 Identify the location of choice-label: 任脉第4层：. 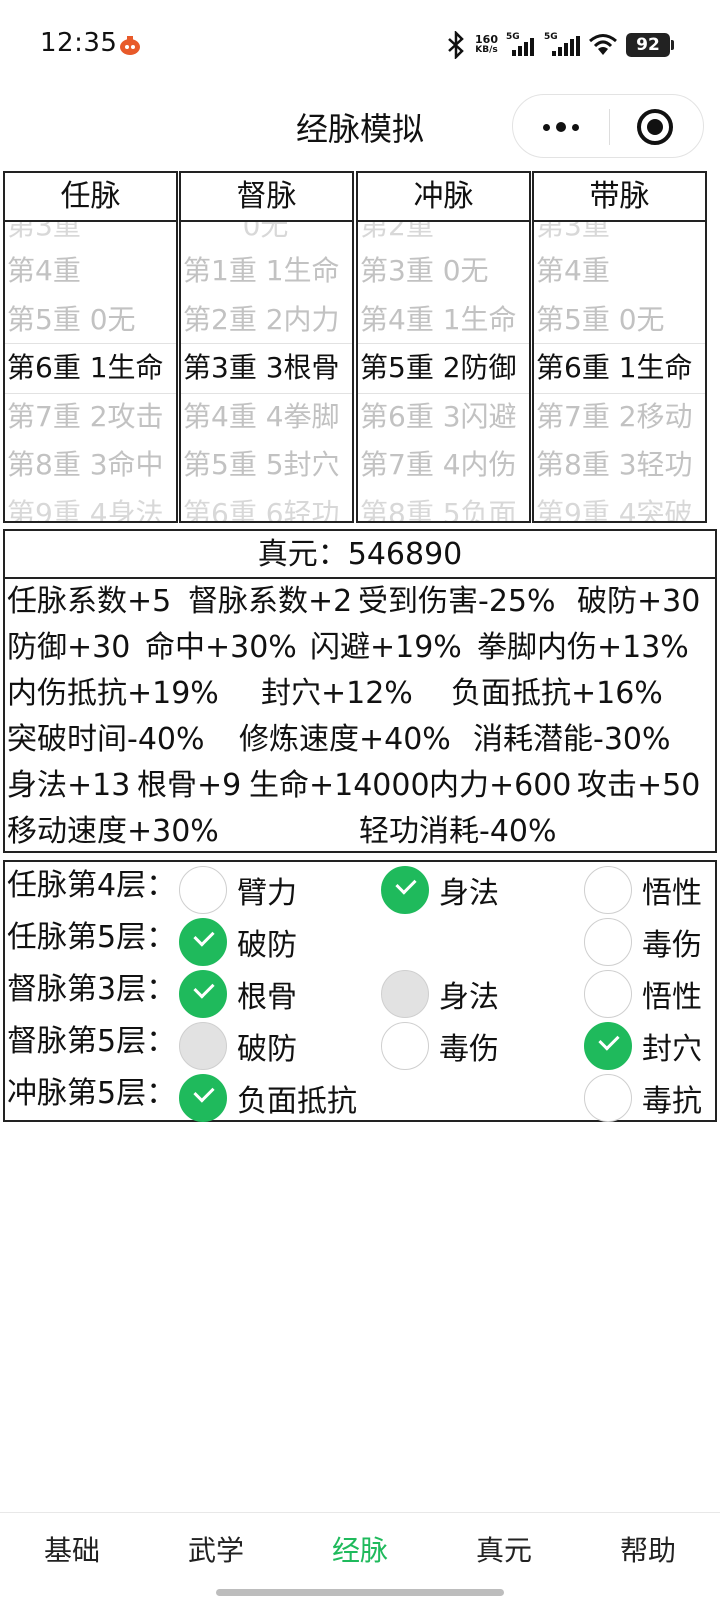
(92, 885).